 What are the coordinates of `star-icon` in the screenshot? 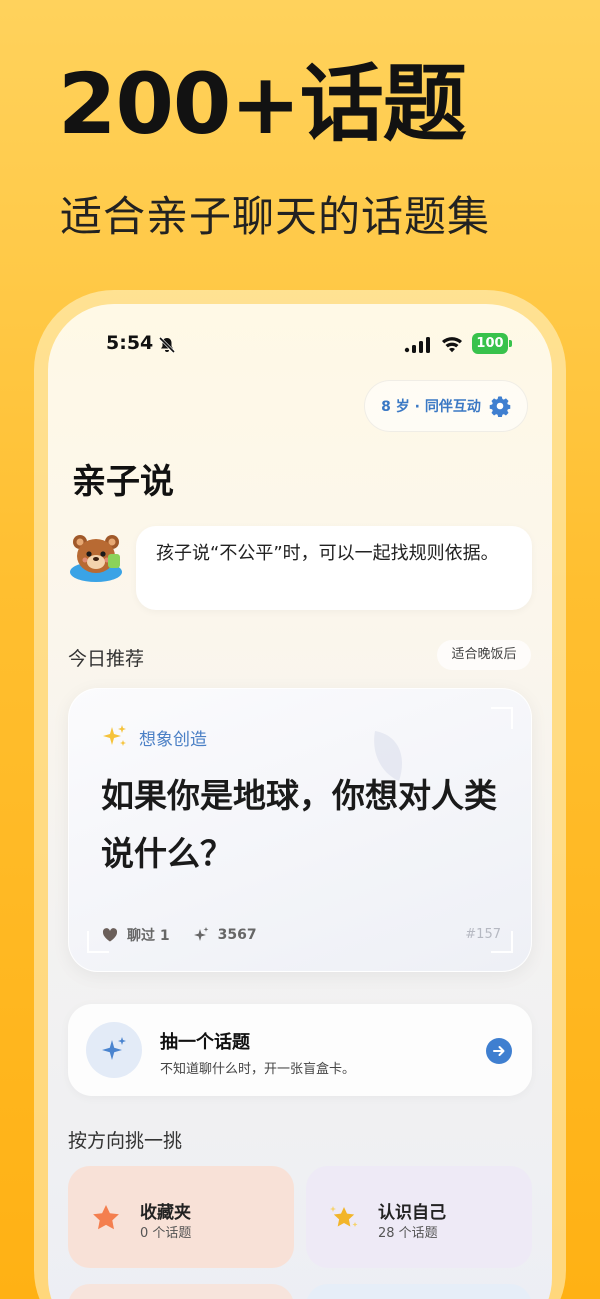 It's located at (106, 1217).